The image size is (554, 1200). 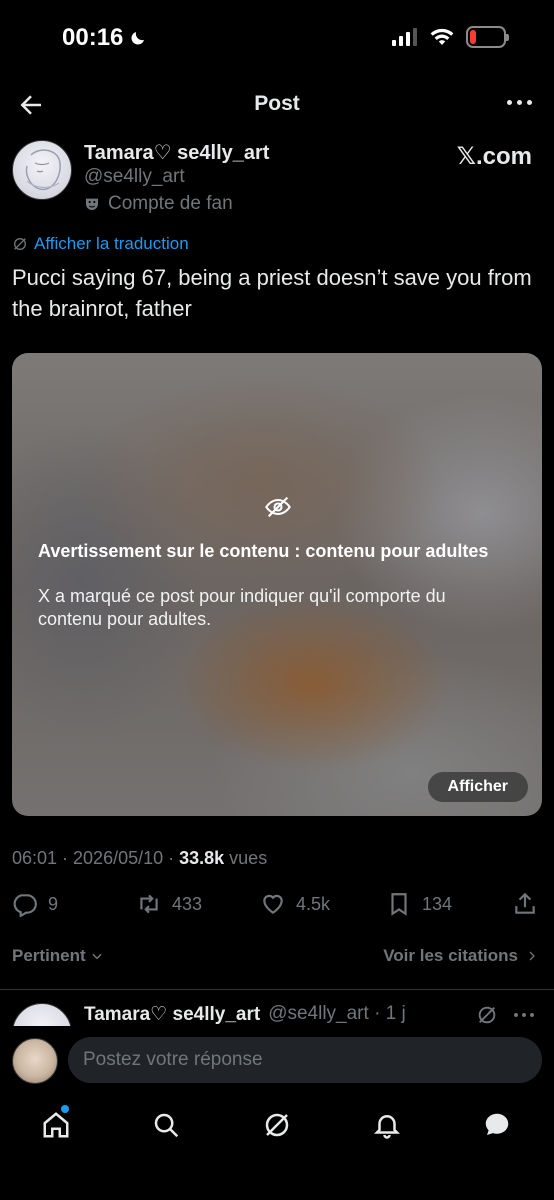 What do you see at coordinates (524, 1015) in the screenshot?
I see `reply-more-icon` at bounding box center [524, 1015].